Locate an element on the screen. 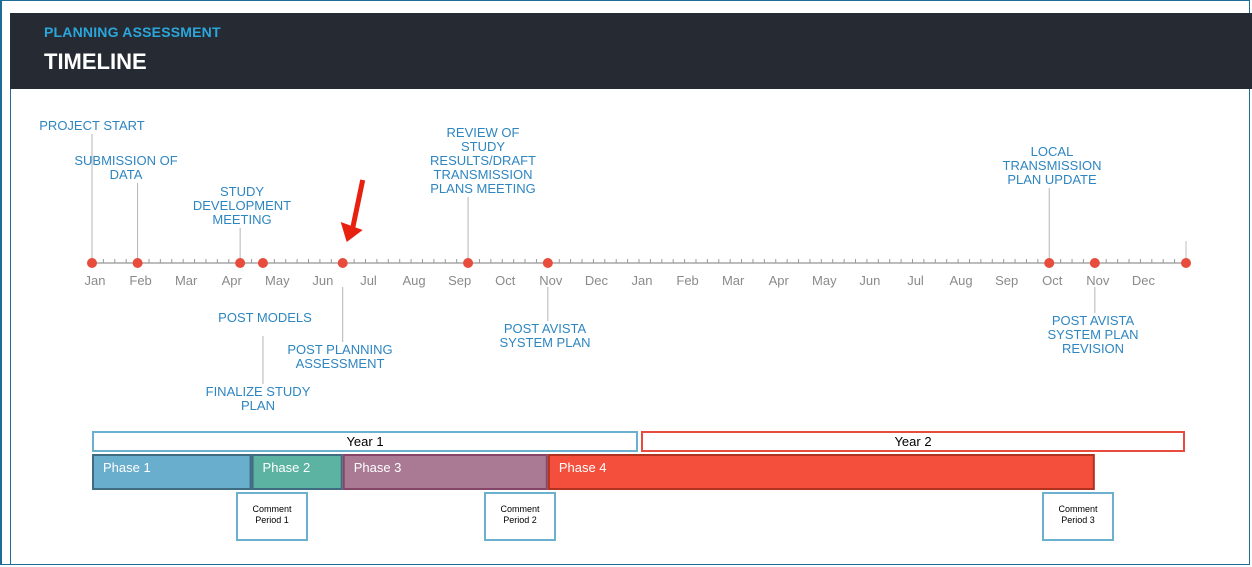 The height and width of the screenshot is (567, 1252). milestone-label: POST MODELS is located at coordinates (265, 317).